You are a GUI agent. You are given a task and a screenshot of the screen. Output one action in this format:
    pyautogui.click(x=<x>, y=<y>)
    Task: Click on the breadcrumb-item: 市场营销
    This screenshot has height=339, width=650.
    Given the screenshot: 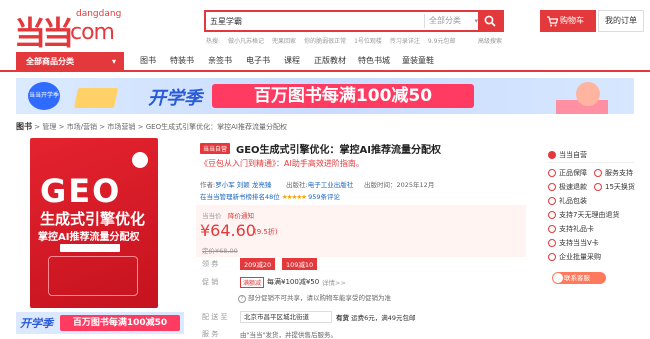 What is the action you would take?
    pyautogui.click(x=121, y=127)
    